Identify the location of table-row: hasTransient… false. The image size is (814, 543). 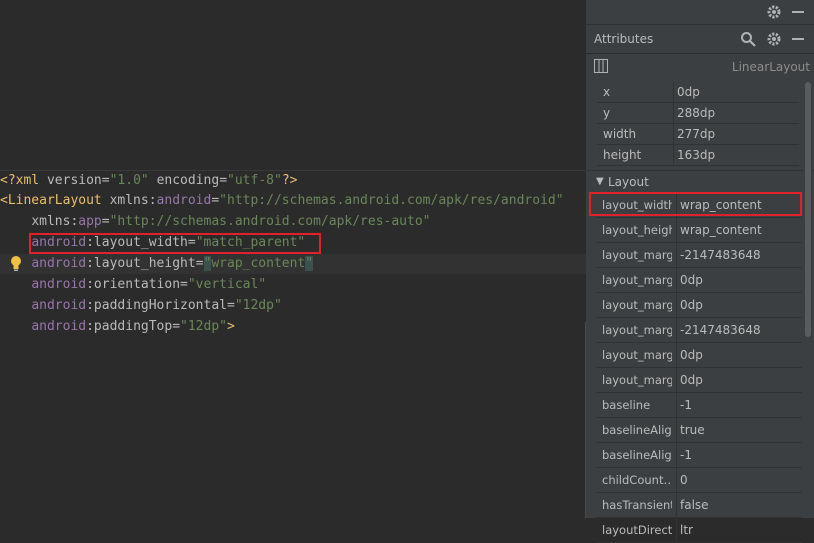
(699, 505).